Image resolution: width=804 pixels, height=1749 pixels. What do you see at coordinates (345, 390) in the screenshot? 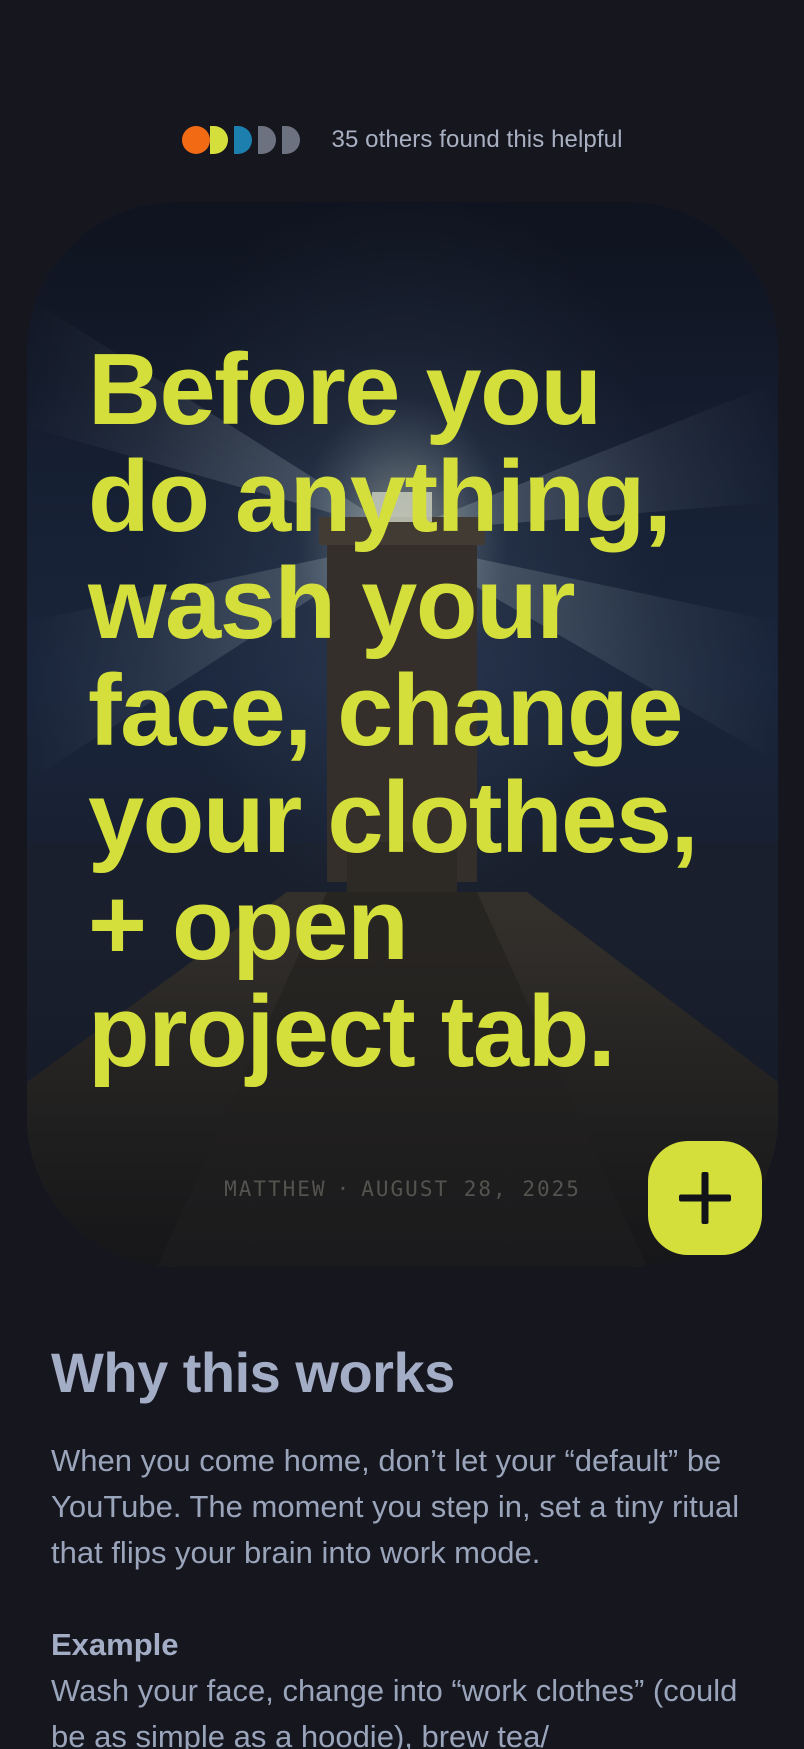
I see `quote-line: Before you` at bounding box center [345, 390].